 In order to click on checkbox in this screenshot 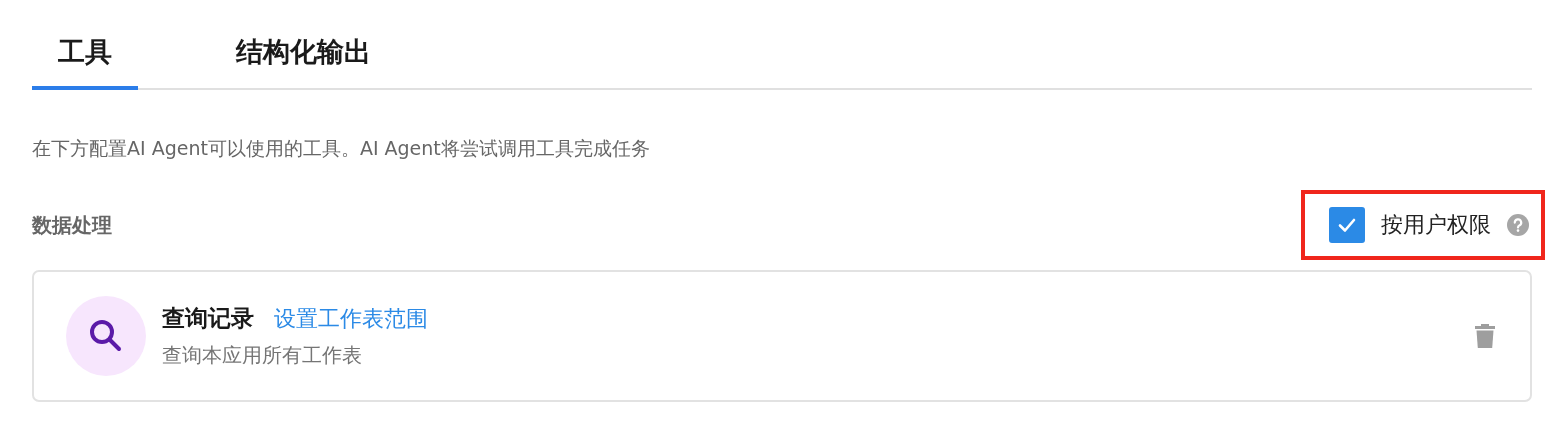, I will do `click(1347, 225)`.